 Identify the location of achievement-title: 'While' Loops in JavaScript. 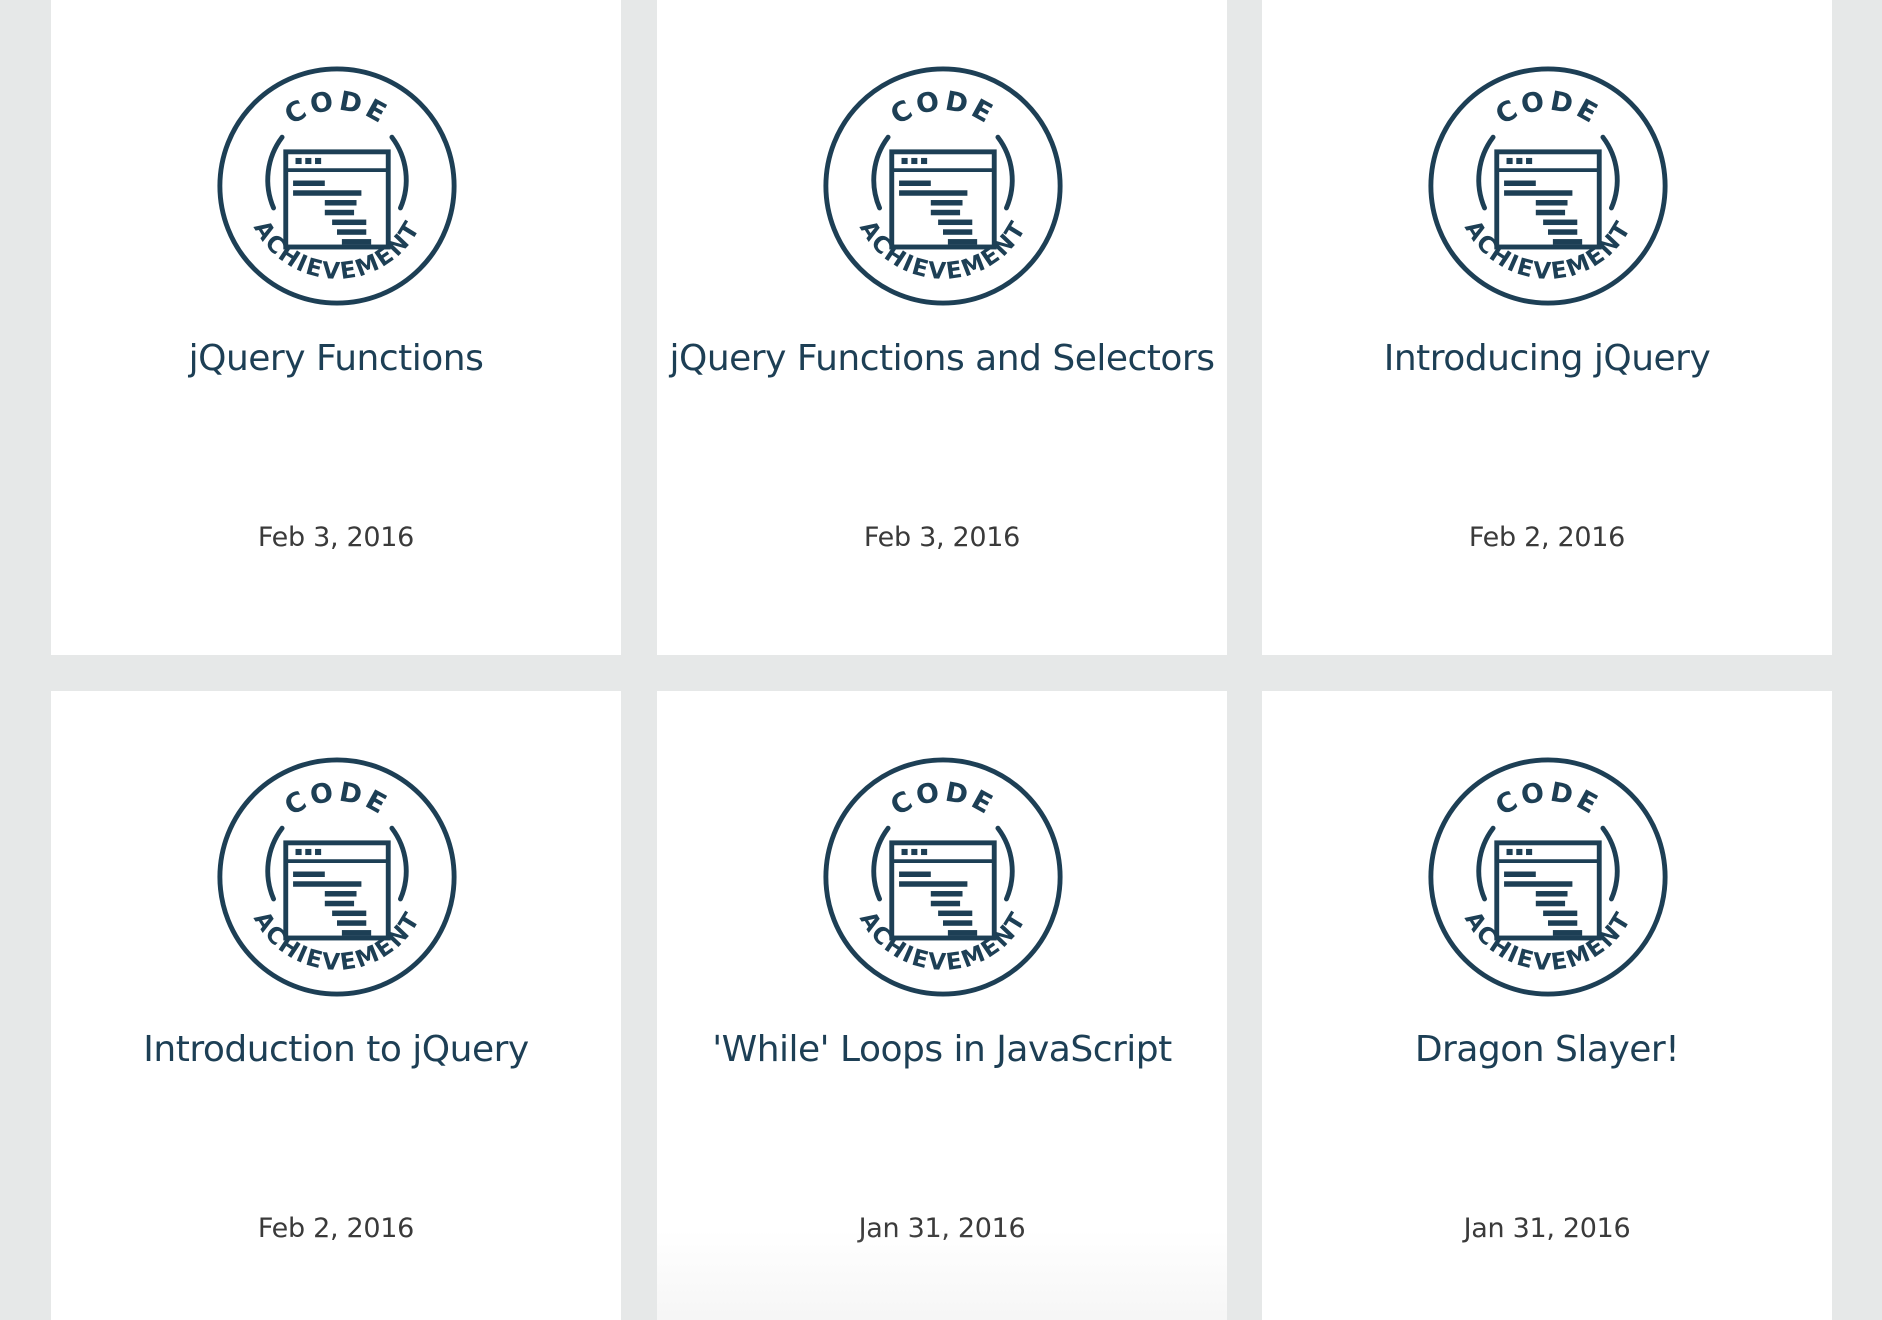
(942, 1049).